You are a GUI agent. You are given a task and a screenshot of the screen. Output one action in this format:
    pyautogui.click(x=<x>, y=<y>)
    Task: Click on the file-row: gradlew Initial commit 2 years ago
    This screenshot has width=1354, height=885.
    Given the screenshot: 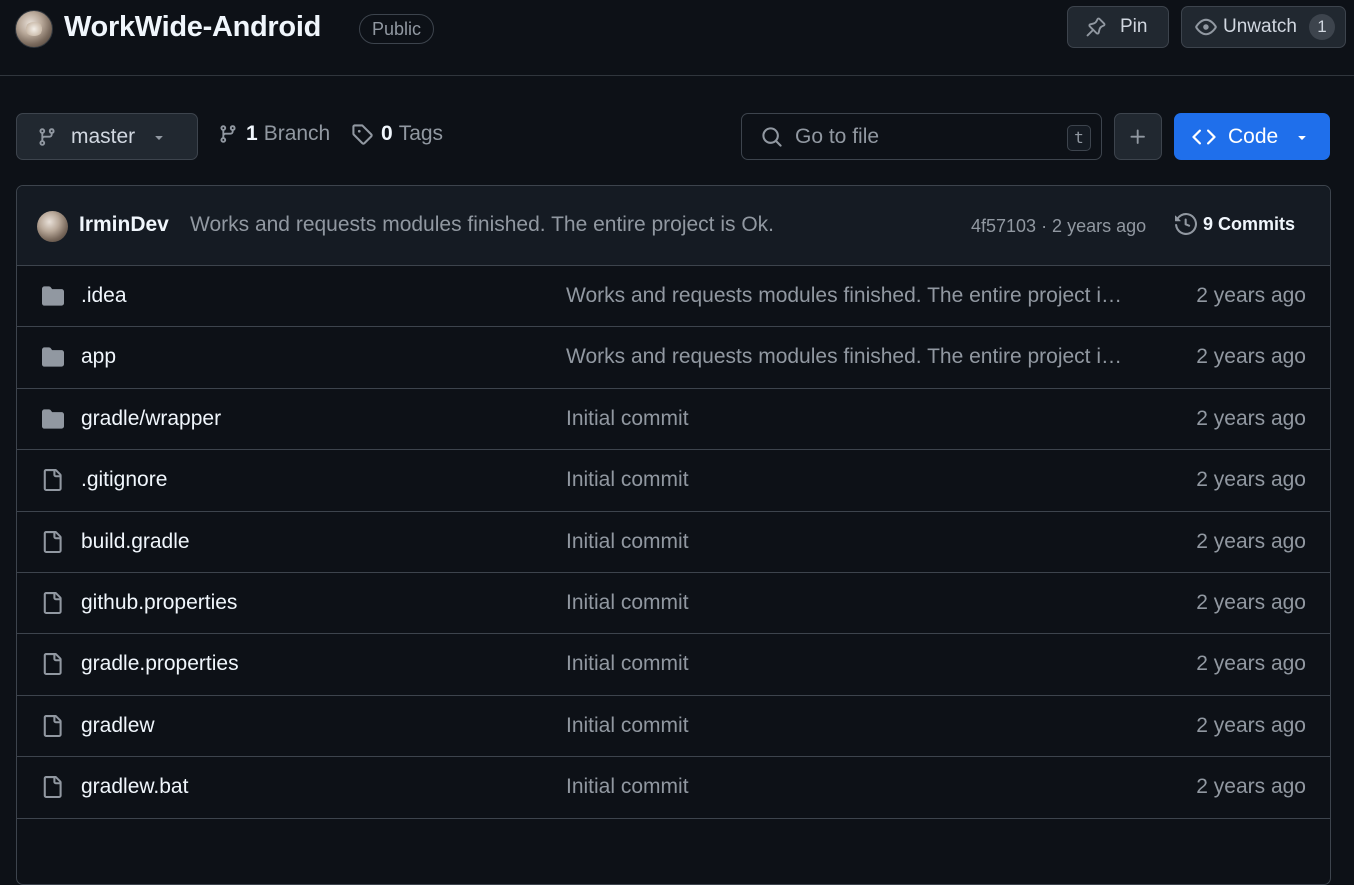 What is the action you would take?
    pyautogui.click(x=673, y=726)
    